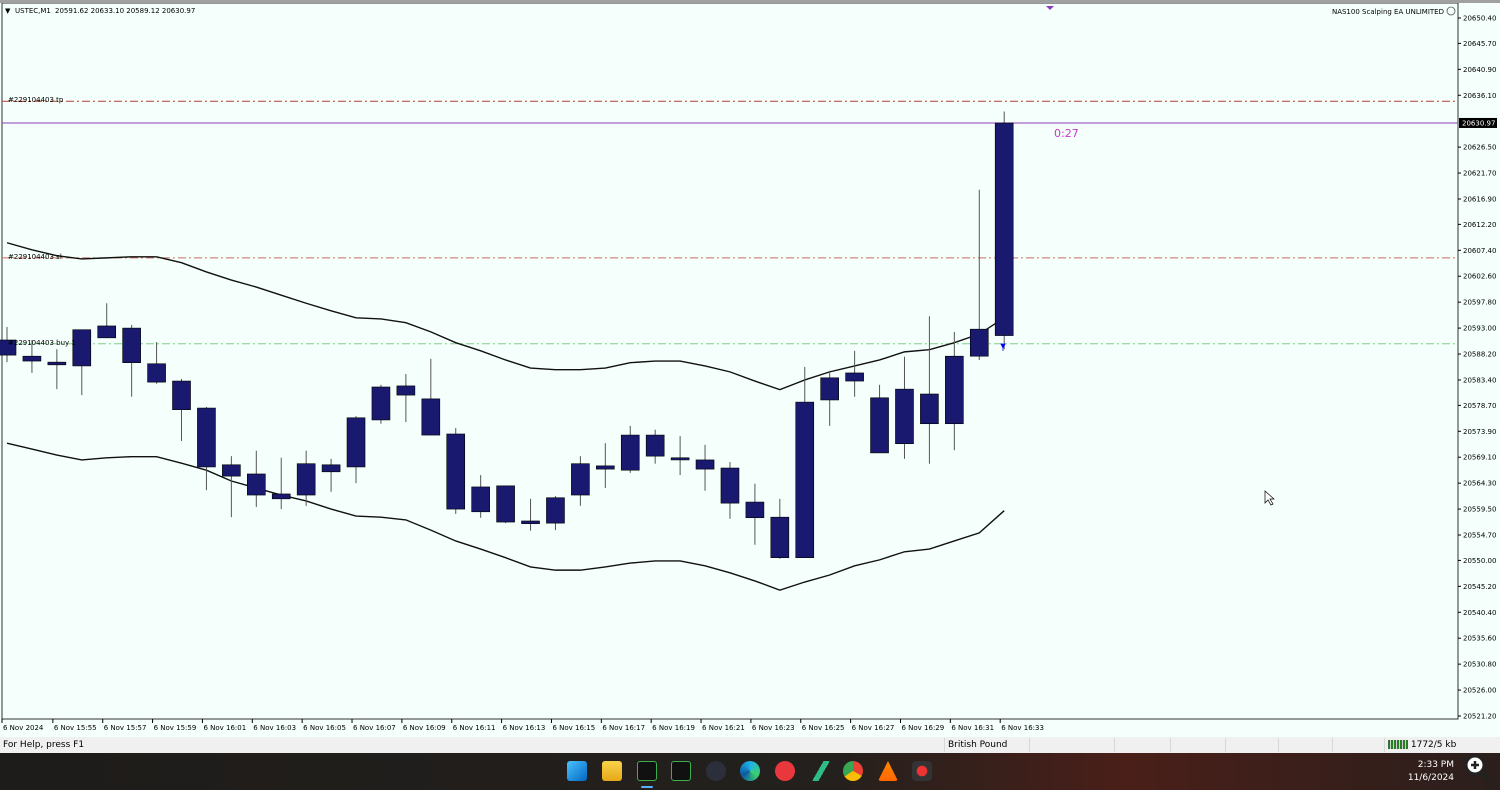 The width and height of the screenshot is (1500, 790). What do you see at coordinates (1479, 148) in the screenshot?
I see `price-tick-label: 20626.50` at bounding box center [1479, 148].